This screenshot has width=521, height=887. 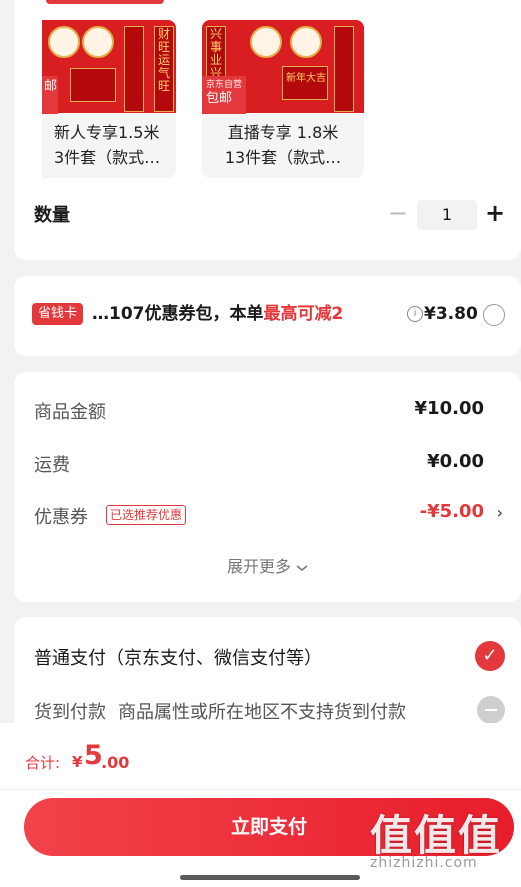 I want to click on expand-more-button: 展开更多, so click(x=267, y=565).